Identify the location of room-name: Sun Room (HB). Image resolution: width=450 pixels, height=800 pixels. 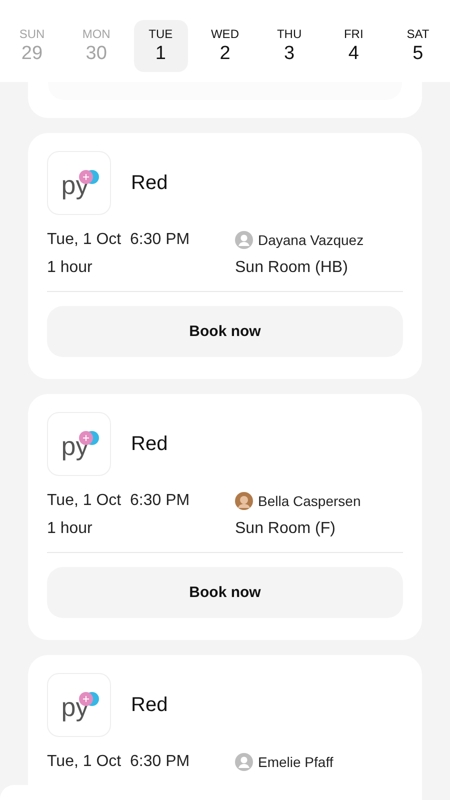
(292, 268).